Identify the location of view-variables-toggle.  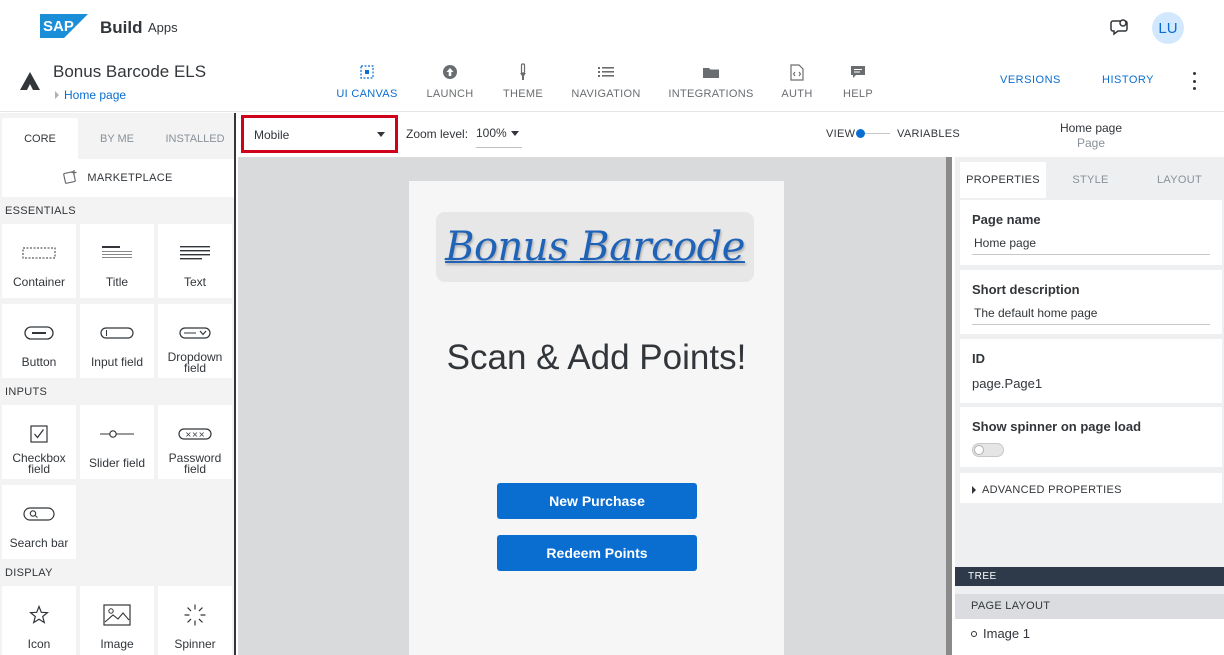
(873, 134).